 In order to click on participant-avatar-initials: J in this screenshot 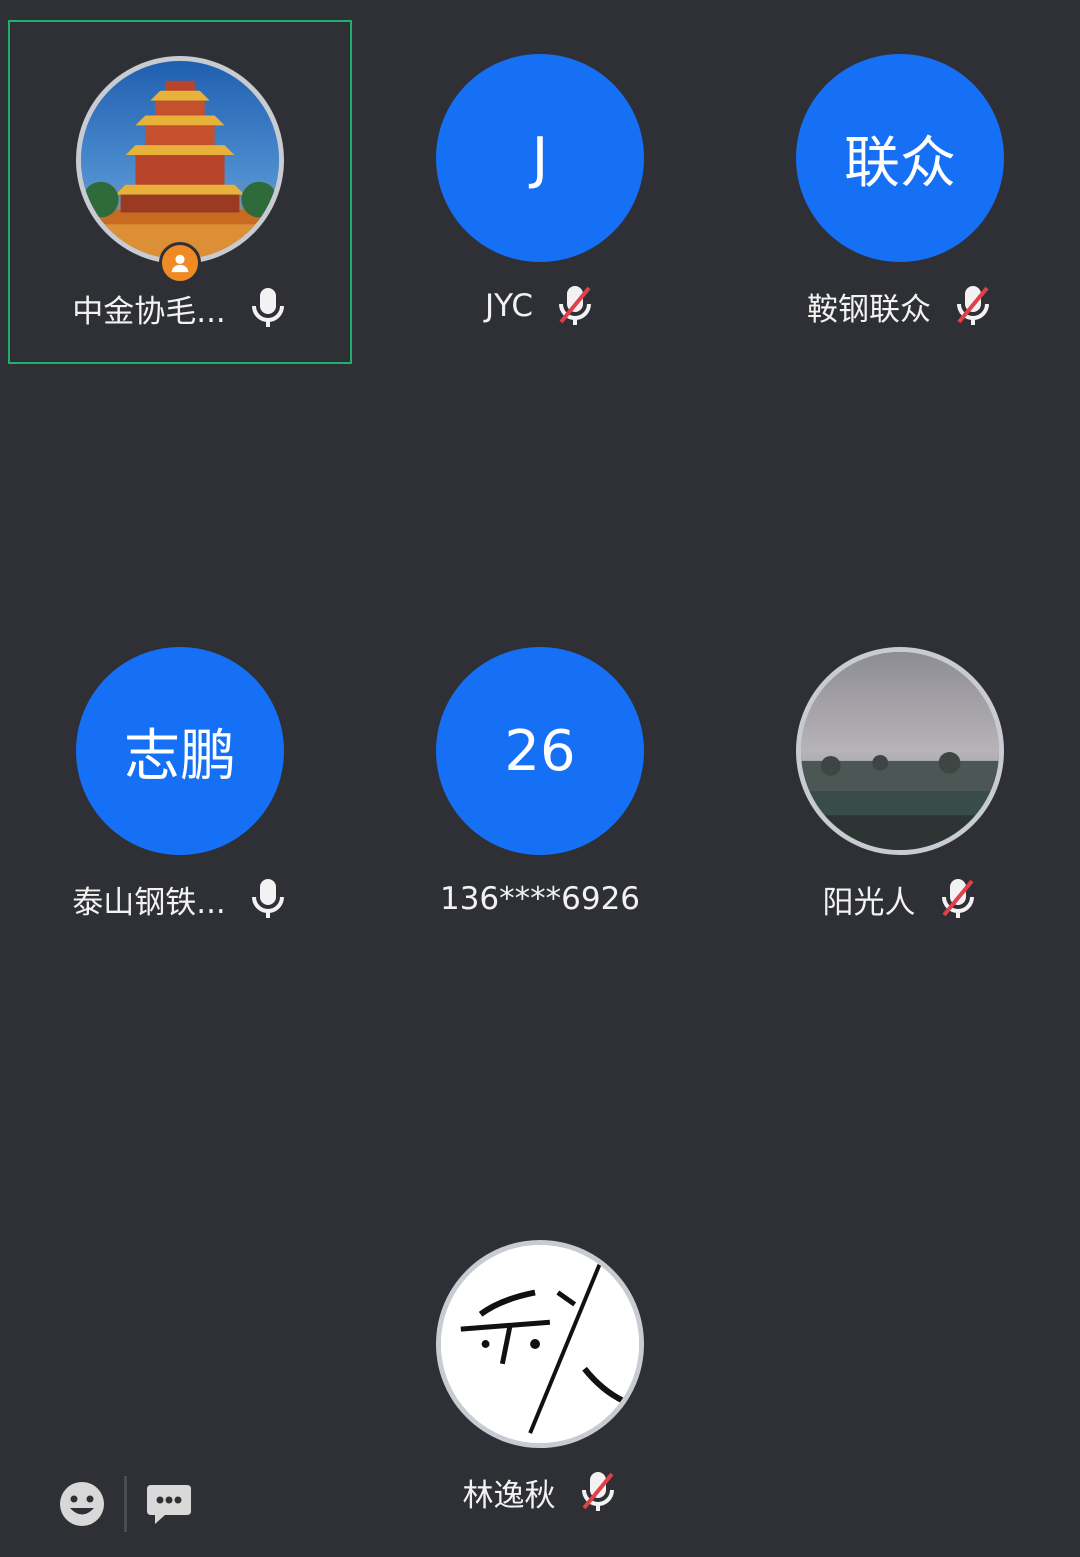, I will do `click(540, 158)`.